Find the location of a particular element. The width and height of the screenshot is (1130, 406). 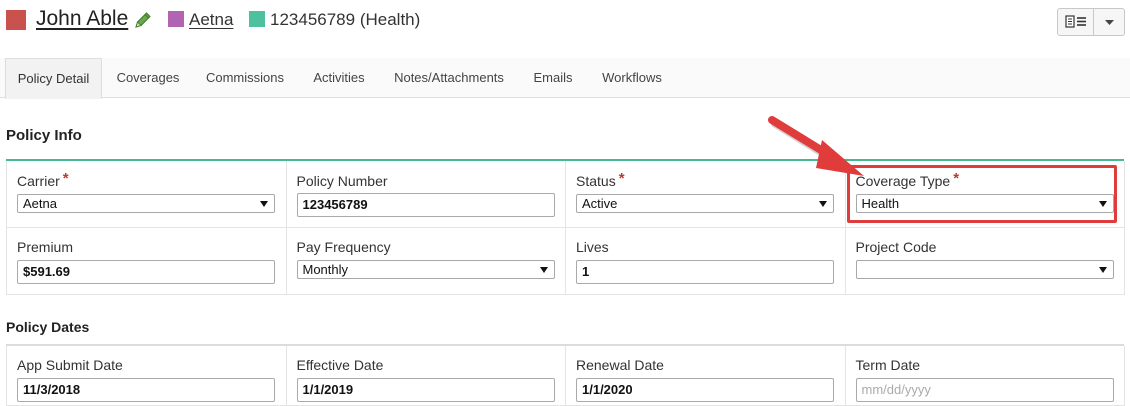

tab-workflows: Workflows is located at coordinates (632, 78).